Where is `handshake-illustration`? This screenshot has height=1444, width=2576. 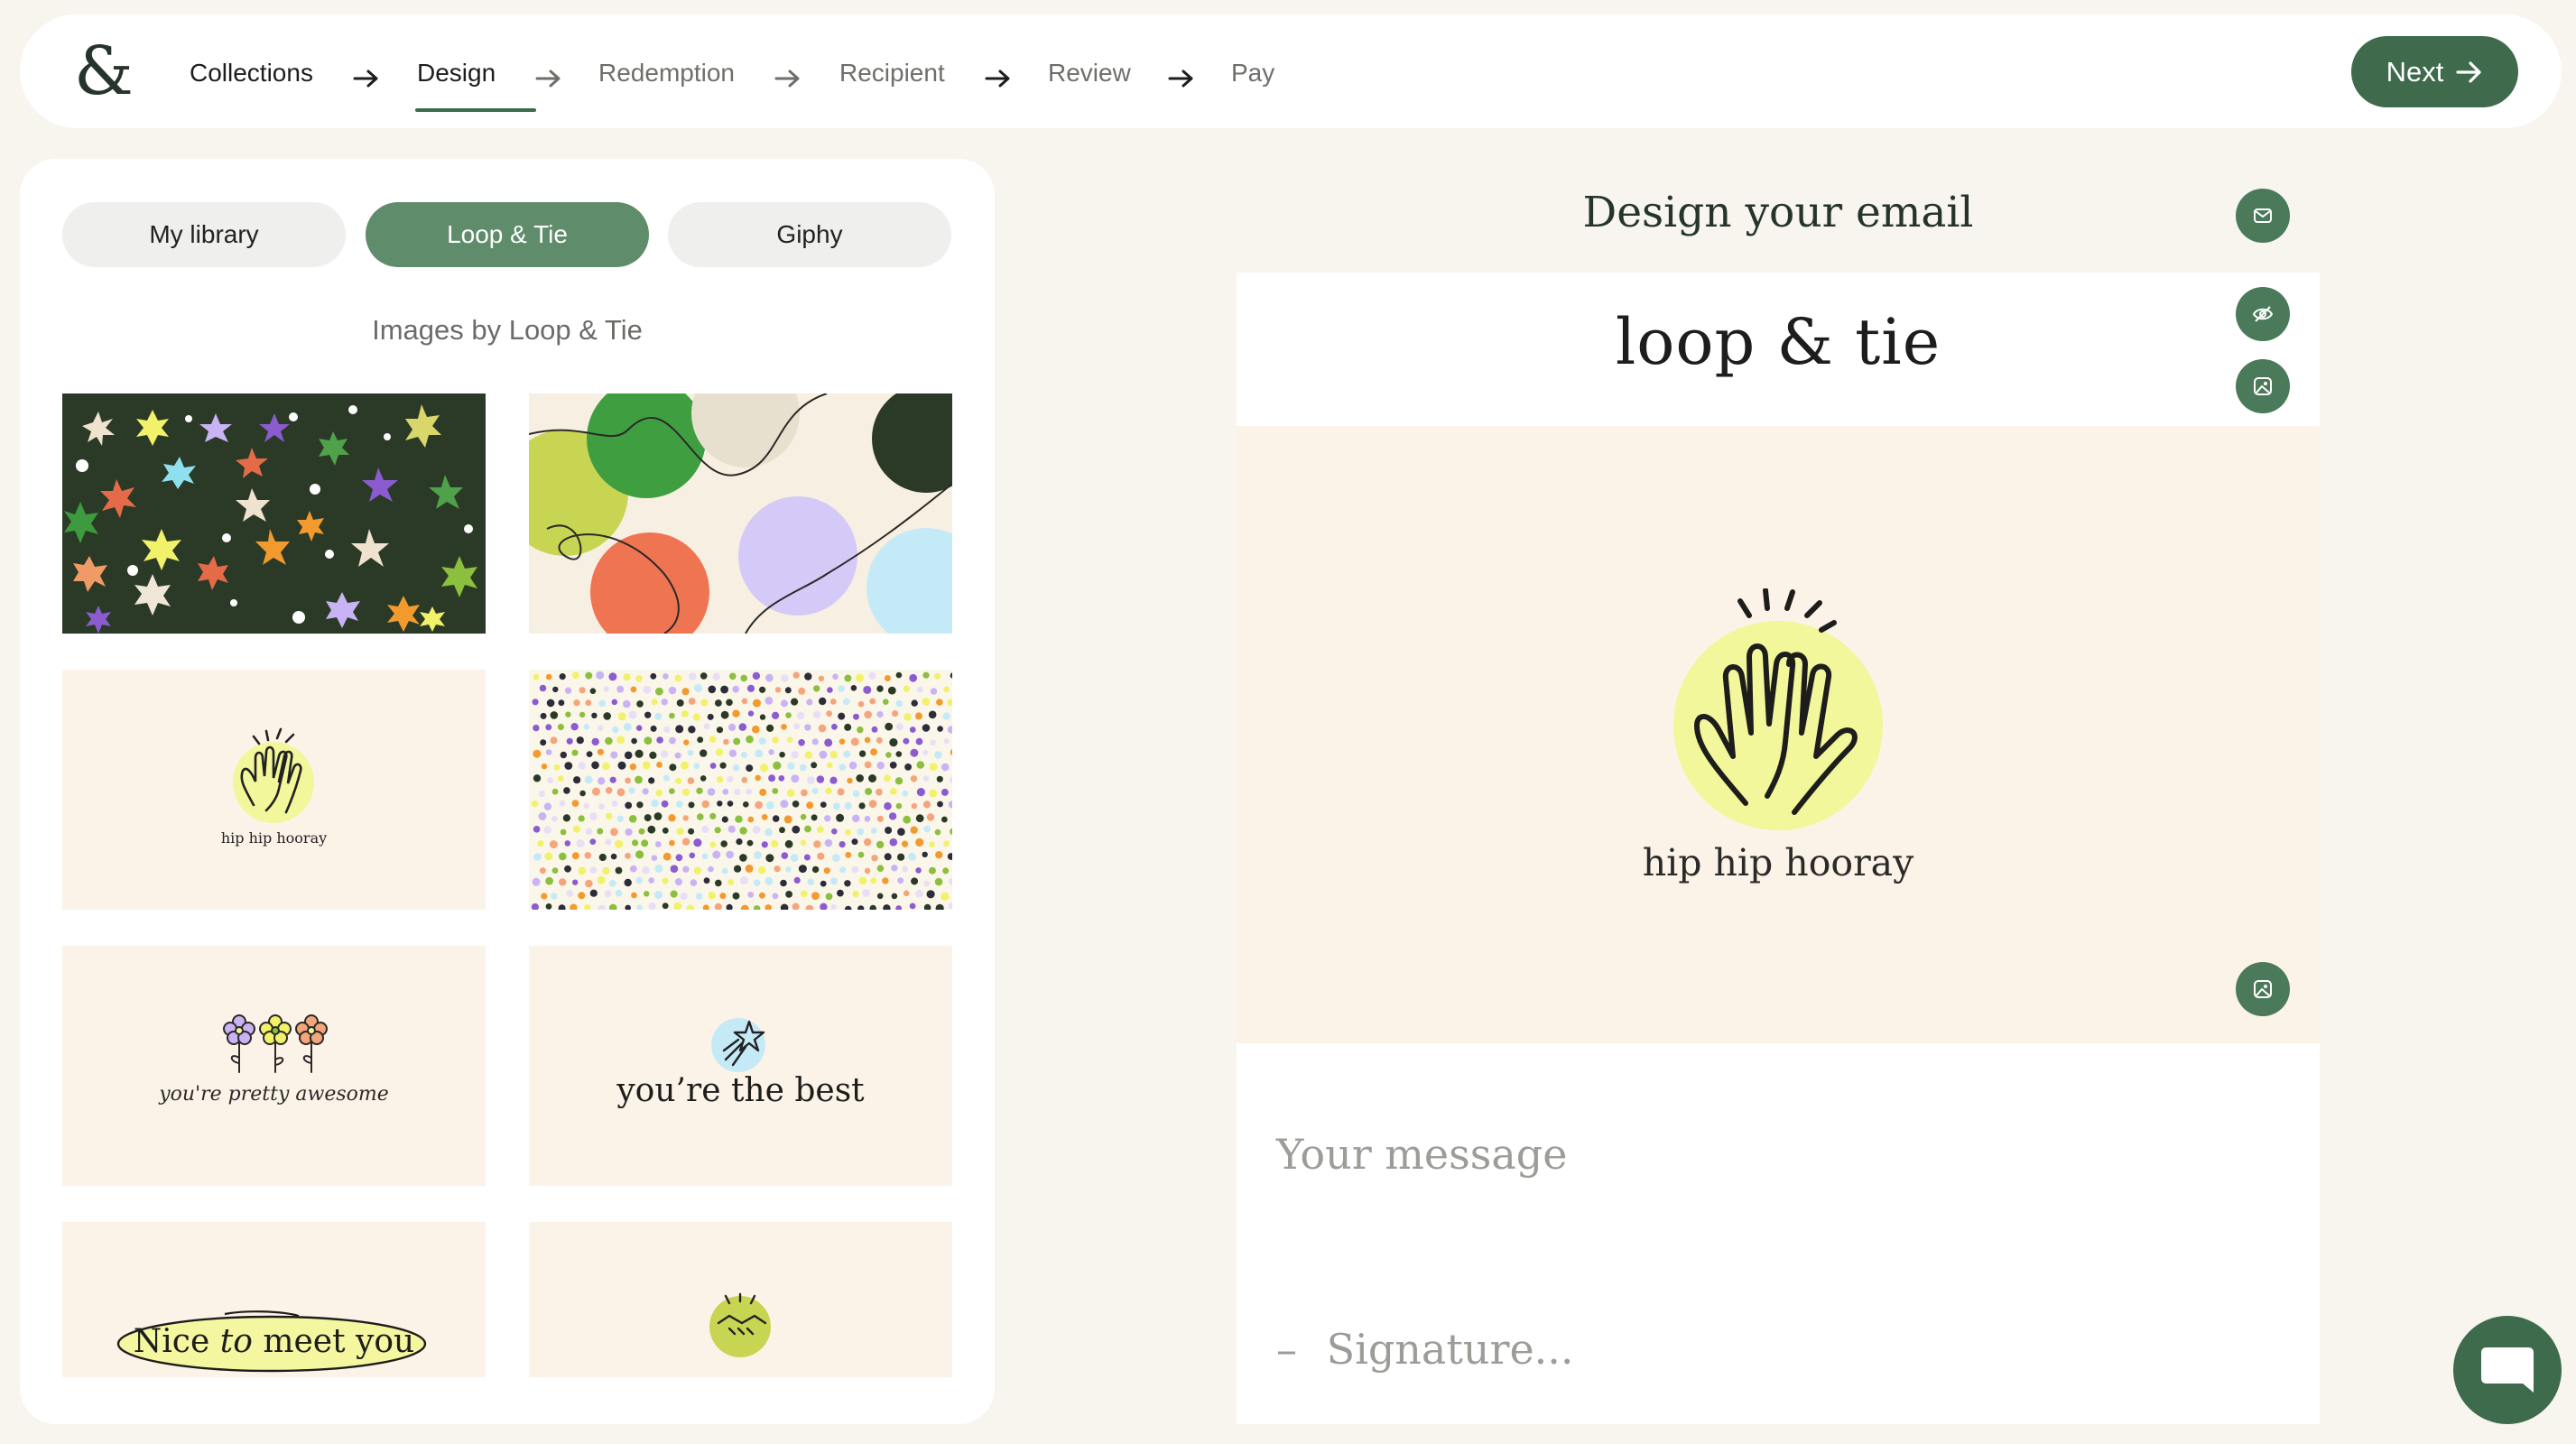 handshake-illustration is located at coordinates (740, 1324).